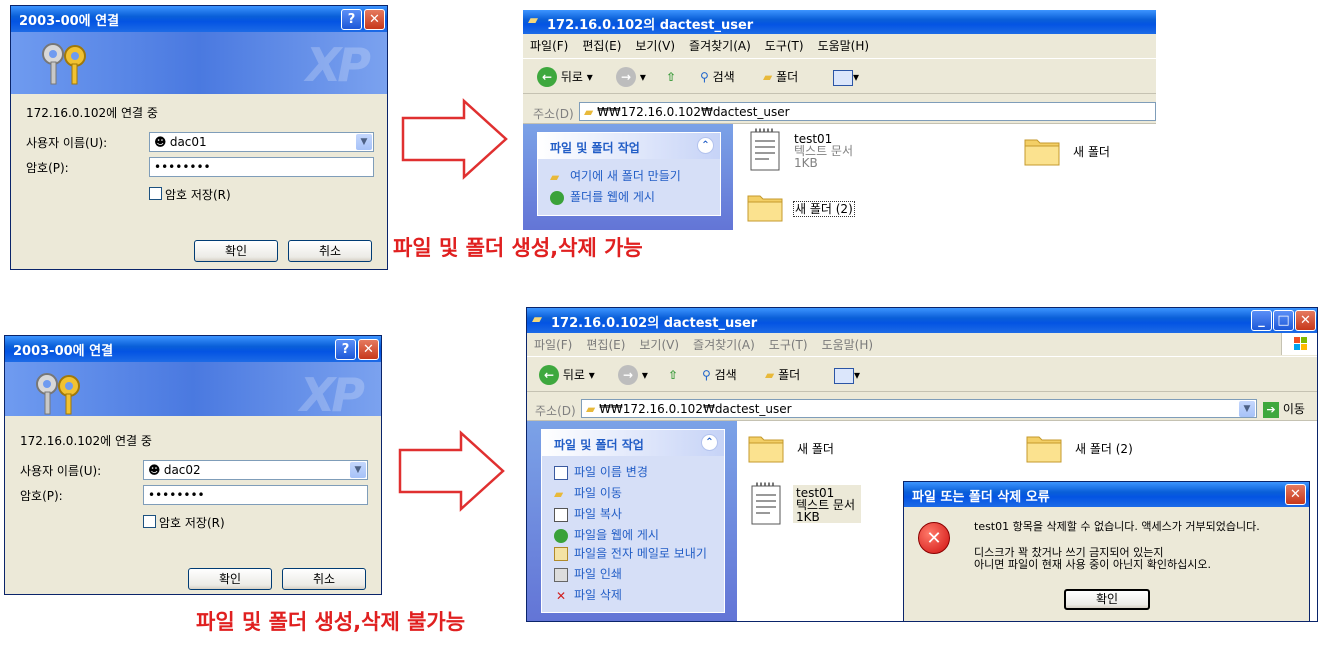 The width and height of the screenshot is (1335, 648). What do you see at coordinates (723, 77) in the screenshot?
I see `search-label: 검색` at bounding box center [723, 77].